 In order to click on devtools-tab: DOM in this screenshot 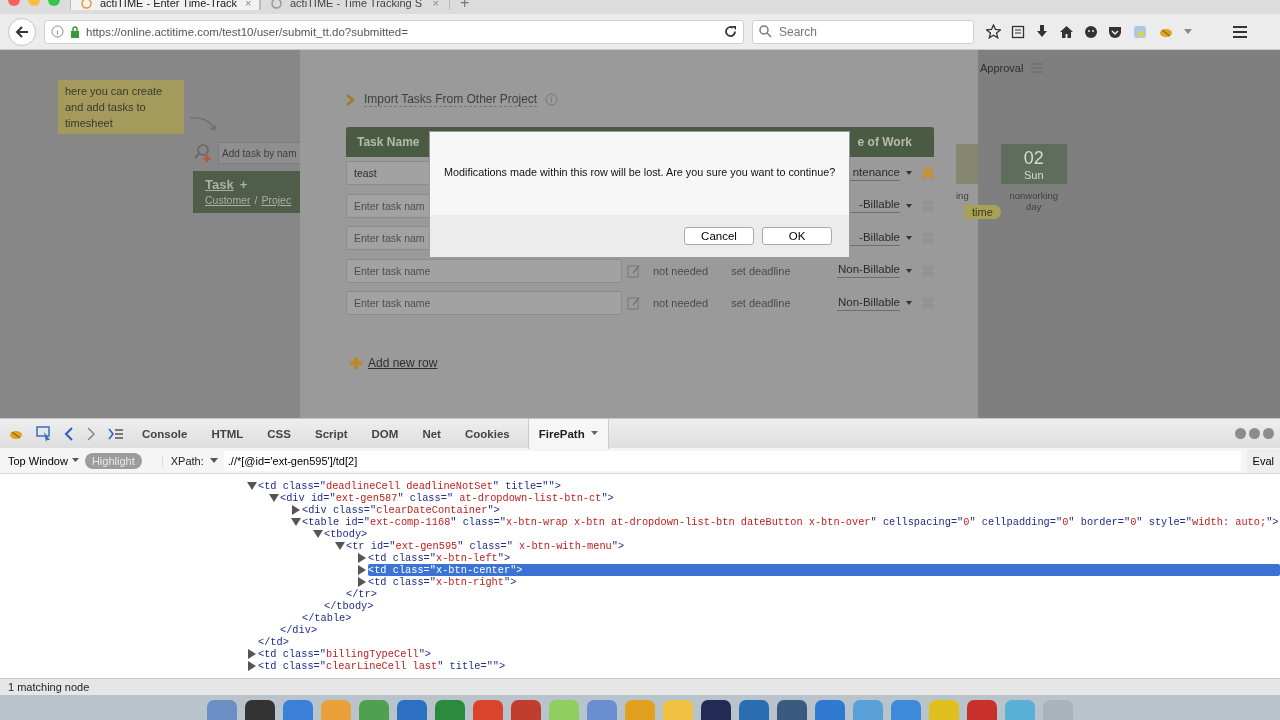, I will do `click(385, 433)`.